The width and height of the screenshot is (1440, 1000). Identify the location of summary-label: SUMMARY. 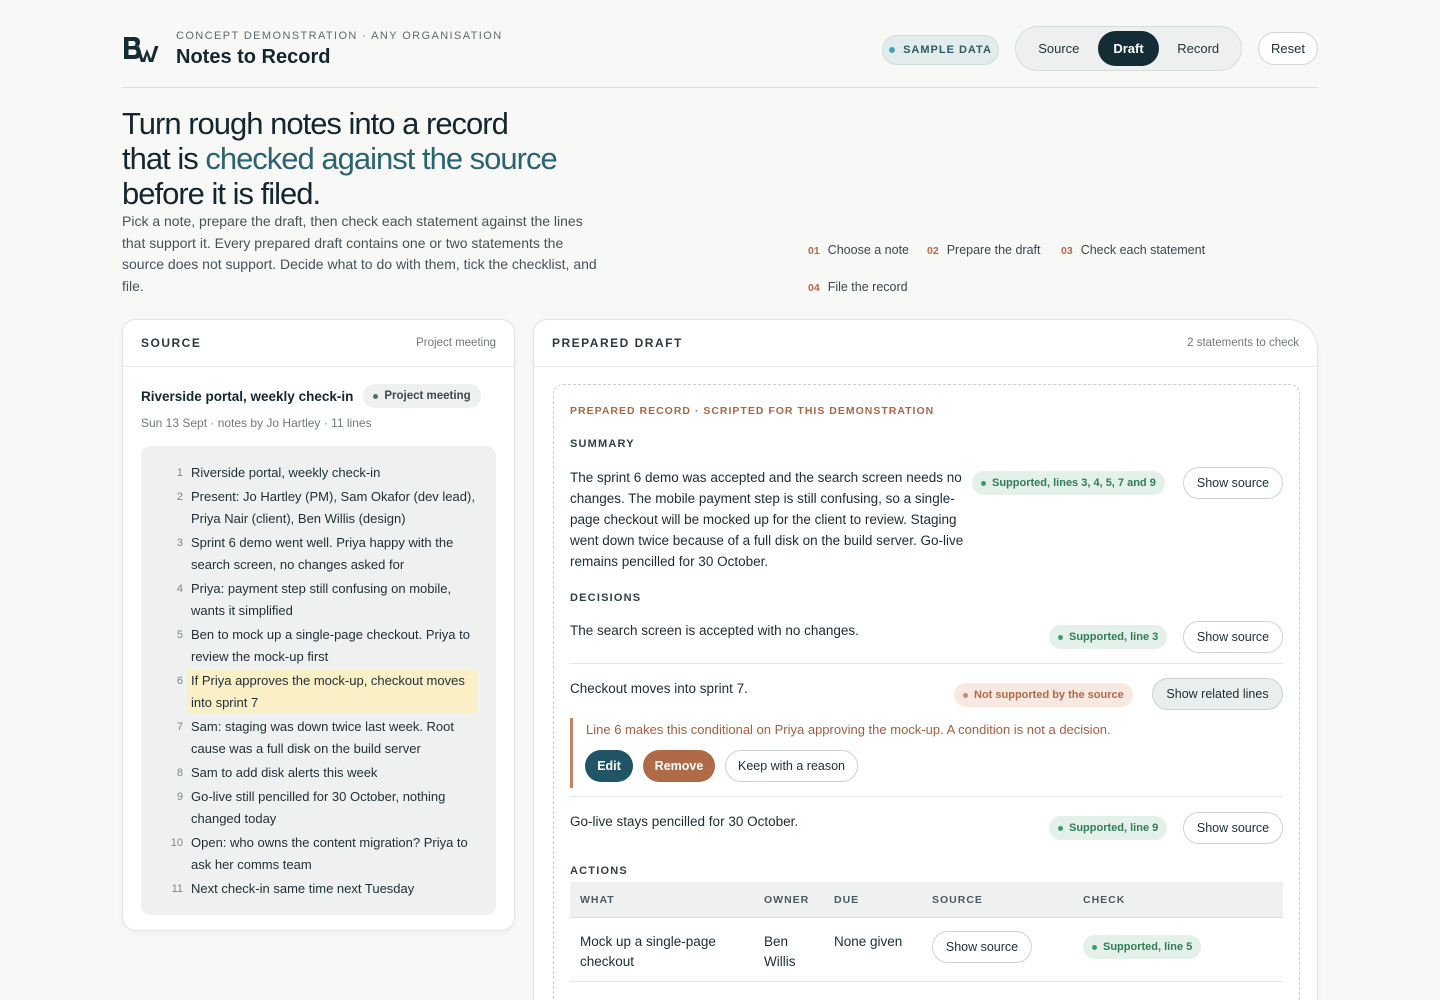
(602, 444).